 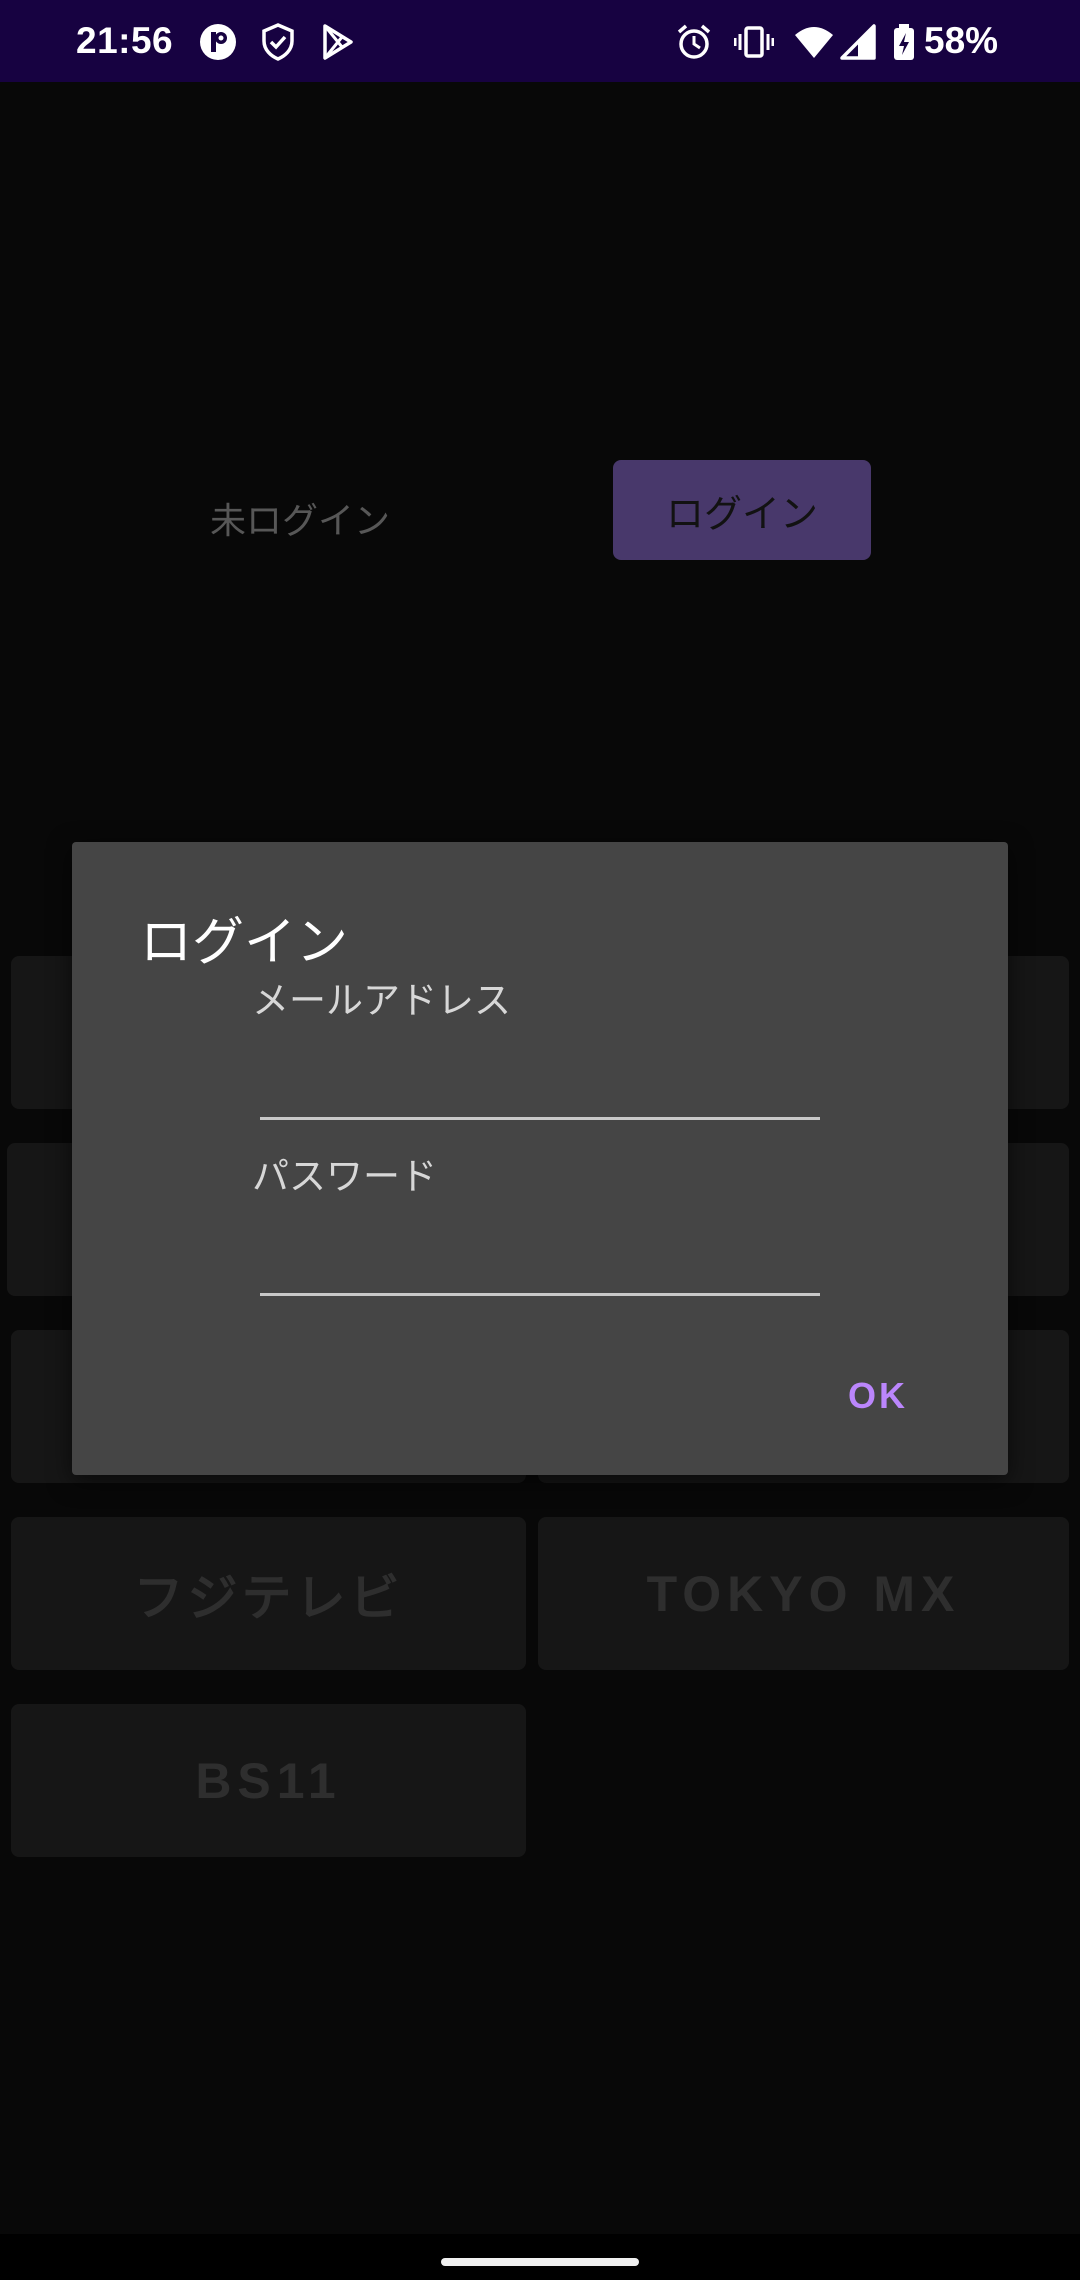 What do you see at coordinates (540, 41) in the screenshot?
I see `status-bar: 21:56 58%` at bounding box center [540, 41].